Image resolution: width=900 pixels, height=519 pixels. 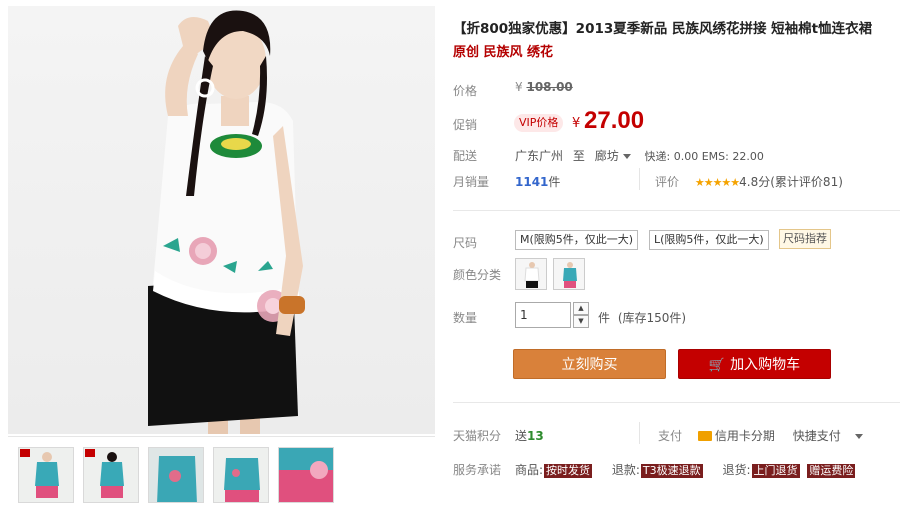 What do you see at coordinates (529, 470) in the screenshot?
I see `goods-label: 商品:` at bounding box center [529, 470].